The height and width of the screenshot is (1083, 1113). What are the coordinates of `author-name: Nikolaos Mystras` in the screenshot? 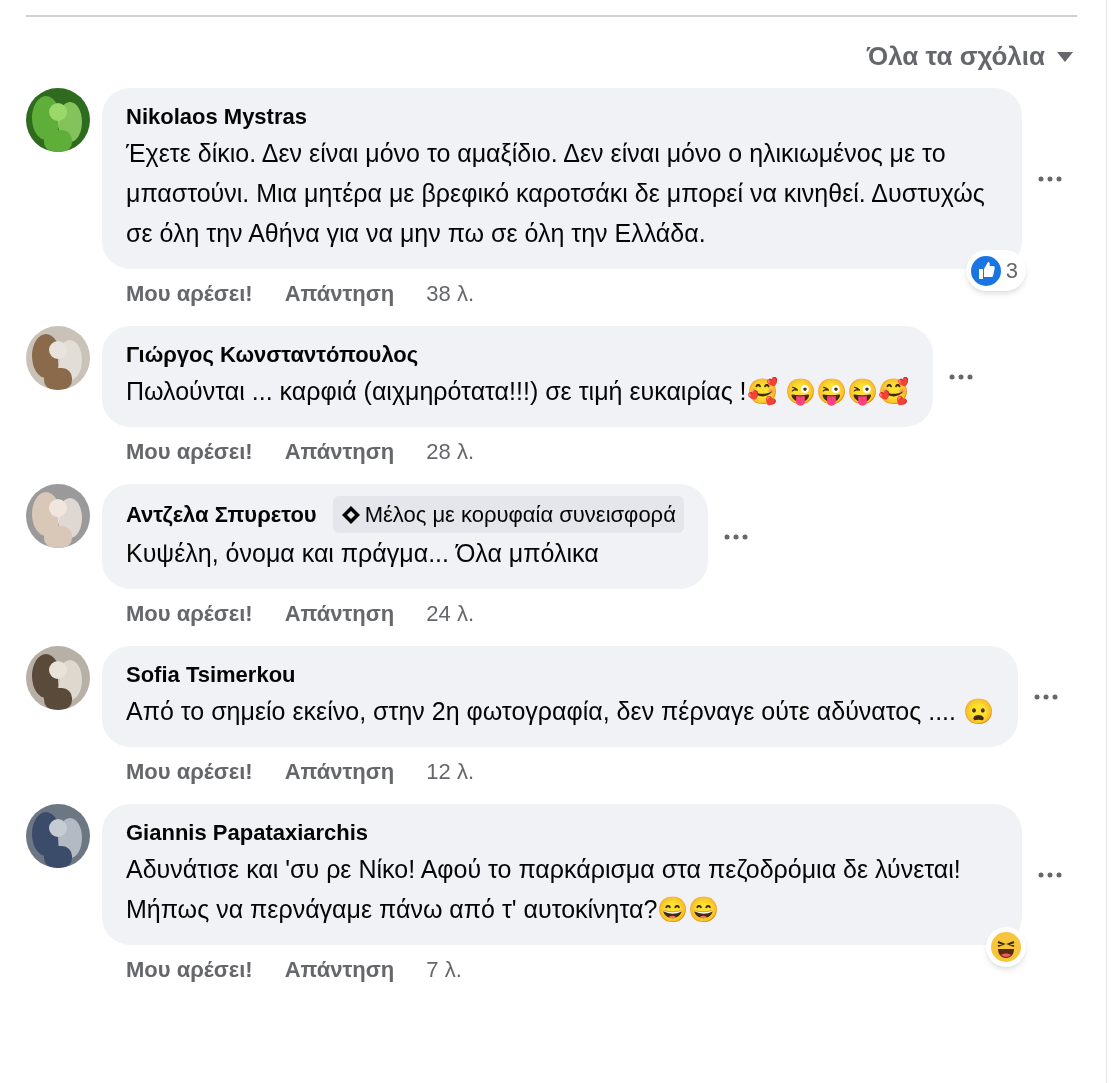 It's located at (216, 116).